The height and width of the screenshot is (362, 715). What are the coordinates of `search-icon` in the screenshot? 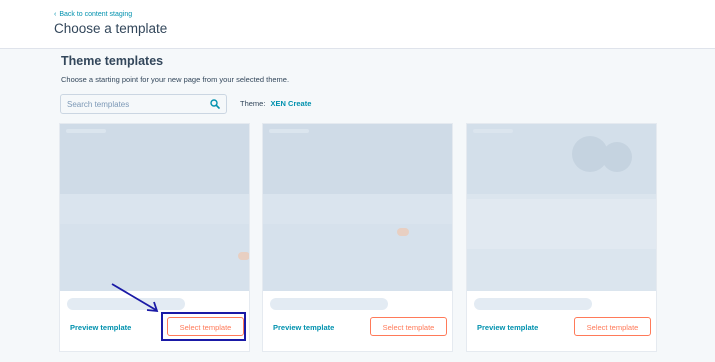 It's located at (215, 104).